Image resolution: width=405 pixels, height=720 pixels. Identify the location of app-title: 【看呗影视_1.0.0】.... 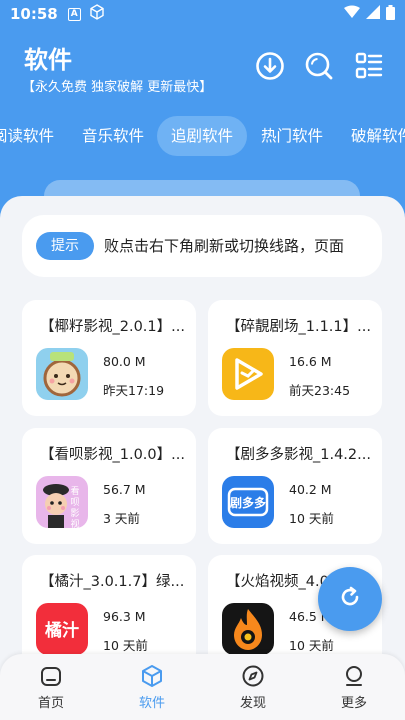
(112, 455).